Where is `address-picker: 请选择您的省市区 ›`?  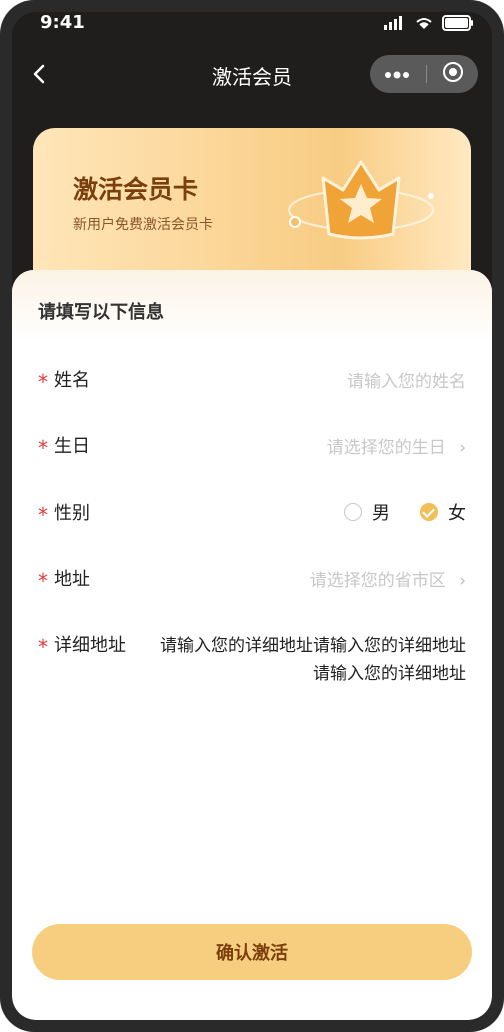 address-picker: 请选择您的省市区 › is located at coordinates (388, 578).